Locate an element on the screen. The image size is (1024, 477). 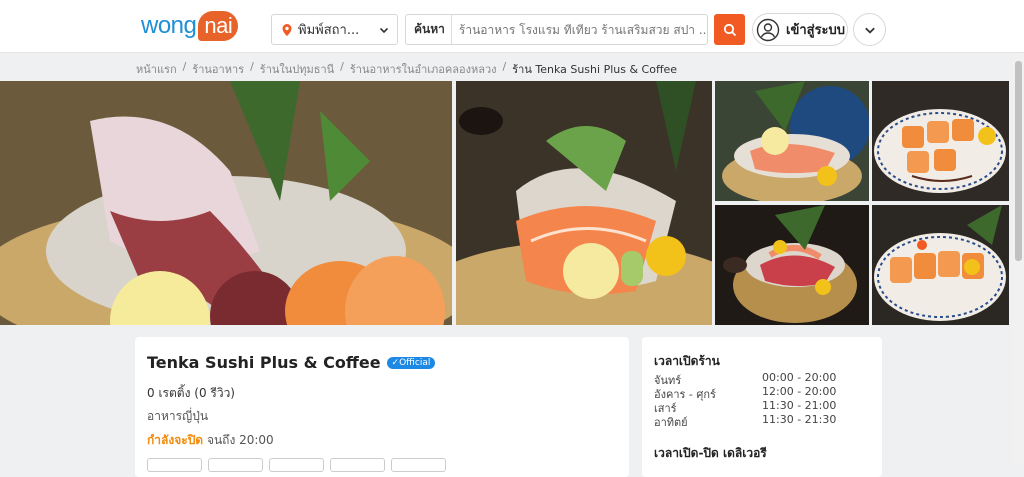
search-label: ค้นหา is located at coordinates (429, 29).